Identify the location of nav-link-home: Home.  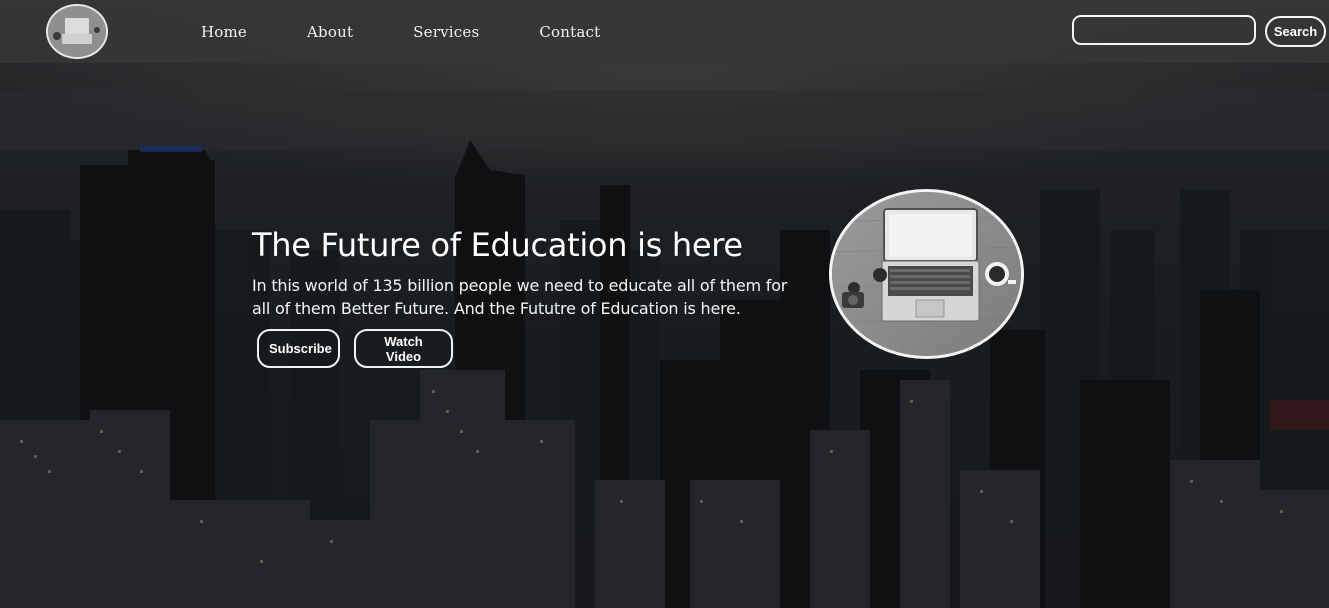
(224, 32).